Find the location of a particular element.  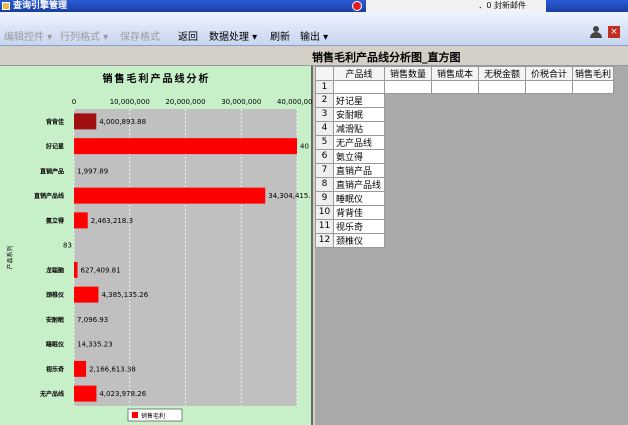

edit-controls-menu: 编辑控件 ▾ is located at coordinates (28, 35).